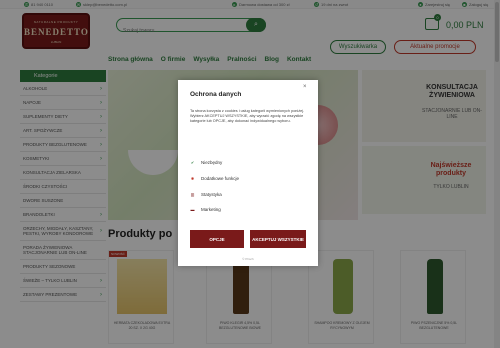  What do you see at coordinates (211, 209) in the screenshot?
I see `option-label: Marketing` at bounding box center [211, 209].